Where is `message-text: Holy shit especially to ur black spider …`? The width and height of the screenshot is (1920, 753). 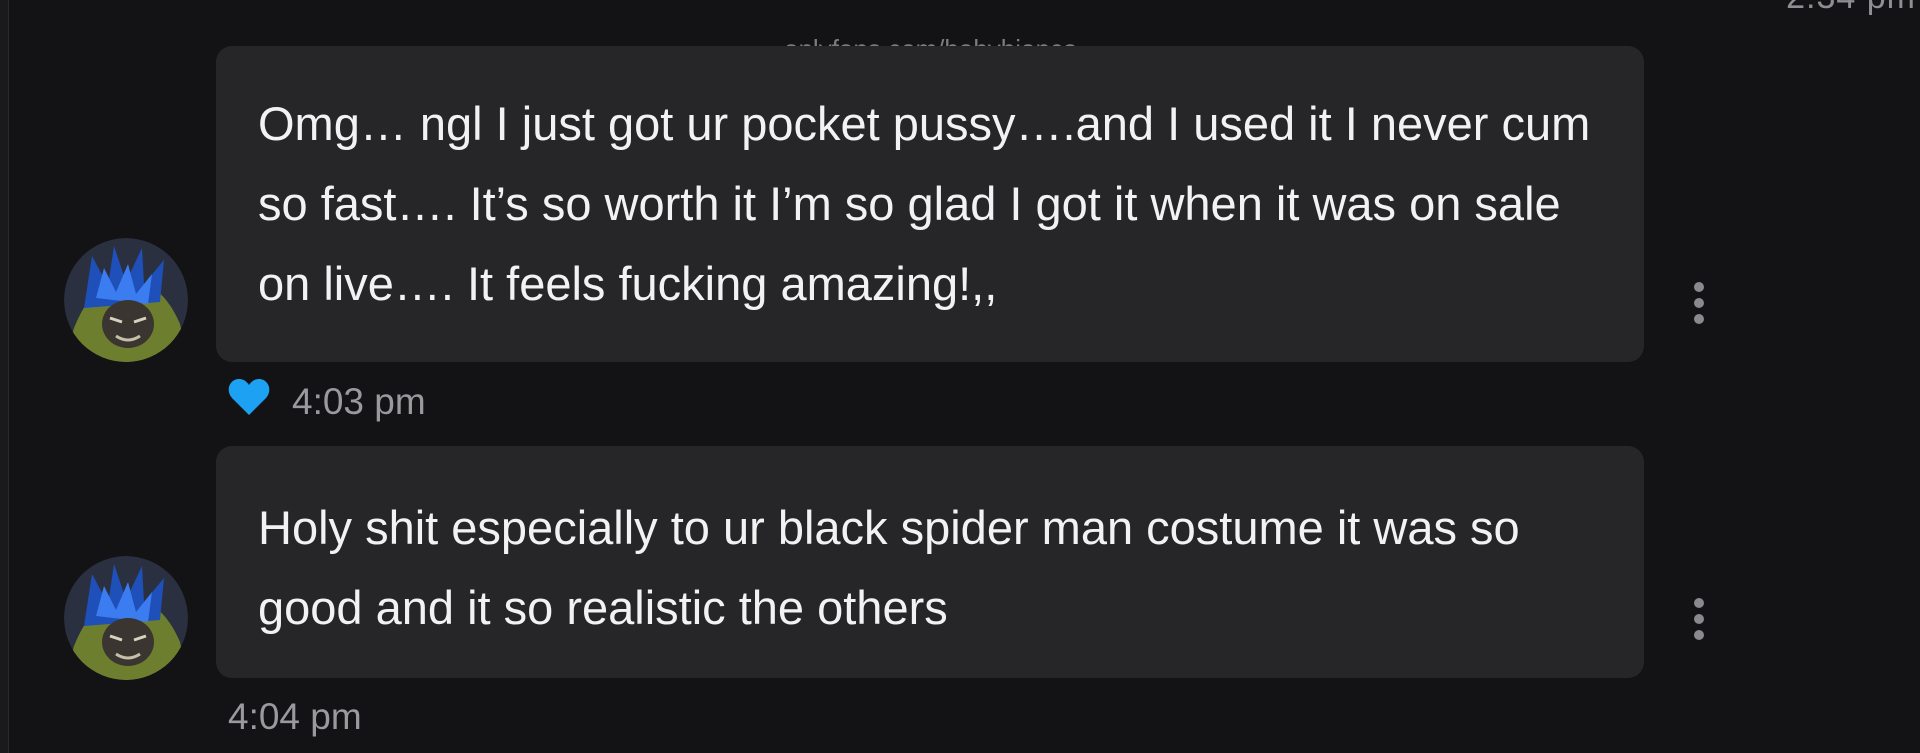
message-text: Holy shit especially to ur black spider … is located at coordinates (889, 567).